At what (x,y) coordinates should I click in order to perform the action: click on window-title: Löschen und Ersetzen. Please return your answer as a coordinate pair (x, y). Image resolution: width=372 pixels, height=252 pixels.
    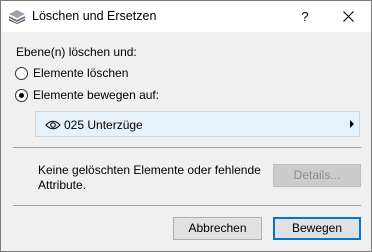
    Looking at the image, I should click on (94, 16).